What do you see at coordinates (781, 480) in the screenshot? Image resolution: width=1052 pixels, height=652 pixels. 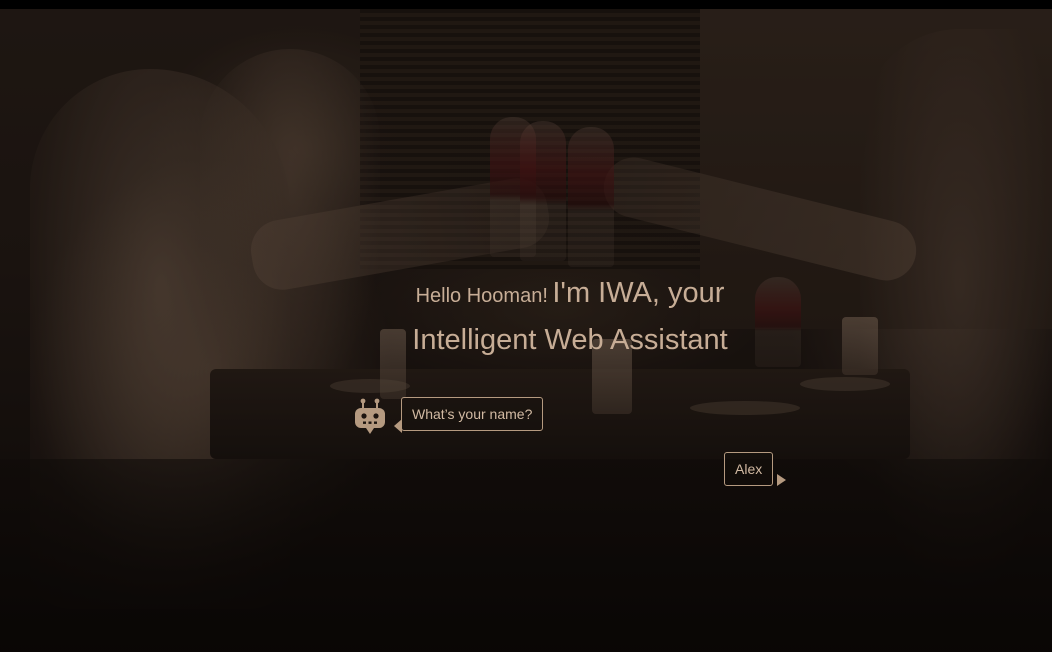 I see `user-bubble-tail` at bounding box center [781, 480].